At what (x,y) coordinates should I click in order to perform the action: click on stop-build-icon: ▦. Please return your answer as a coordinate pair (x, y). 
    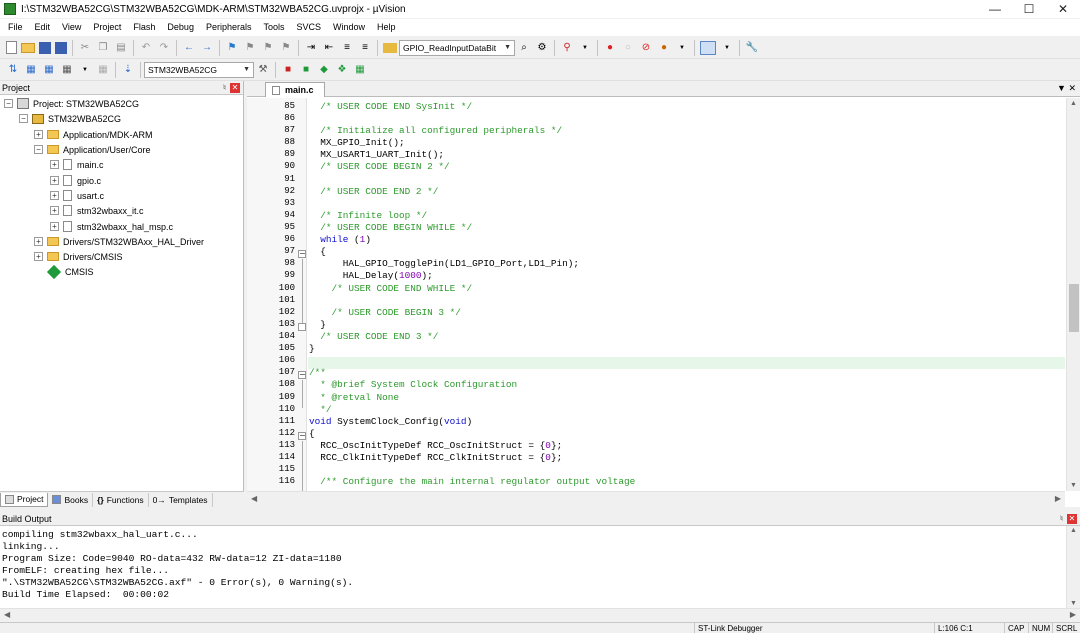
    Looking at the image, I should click on (103, 70).